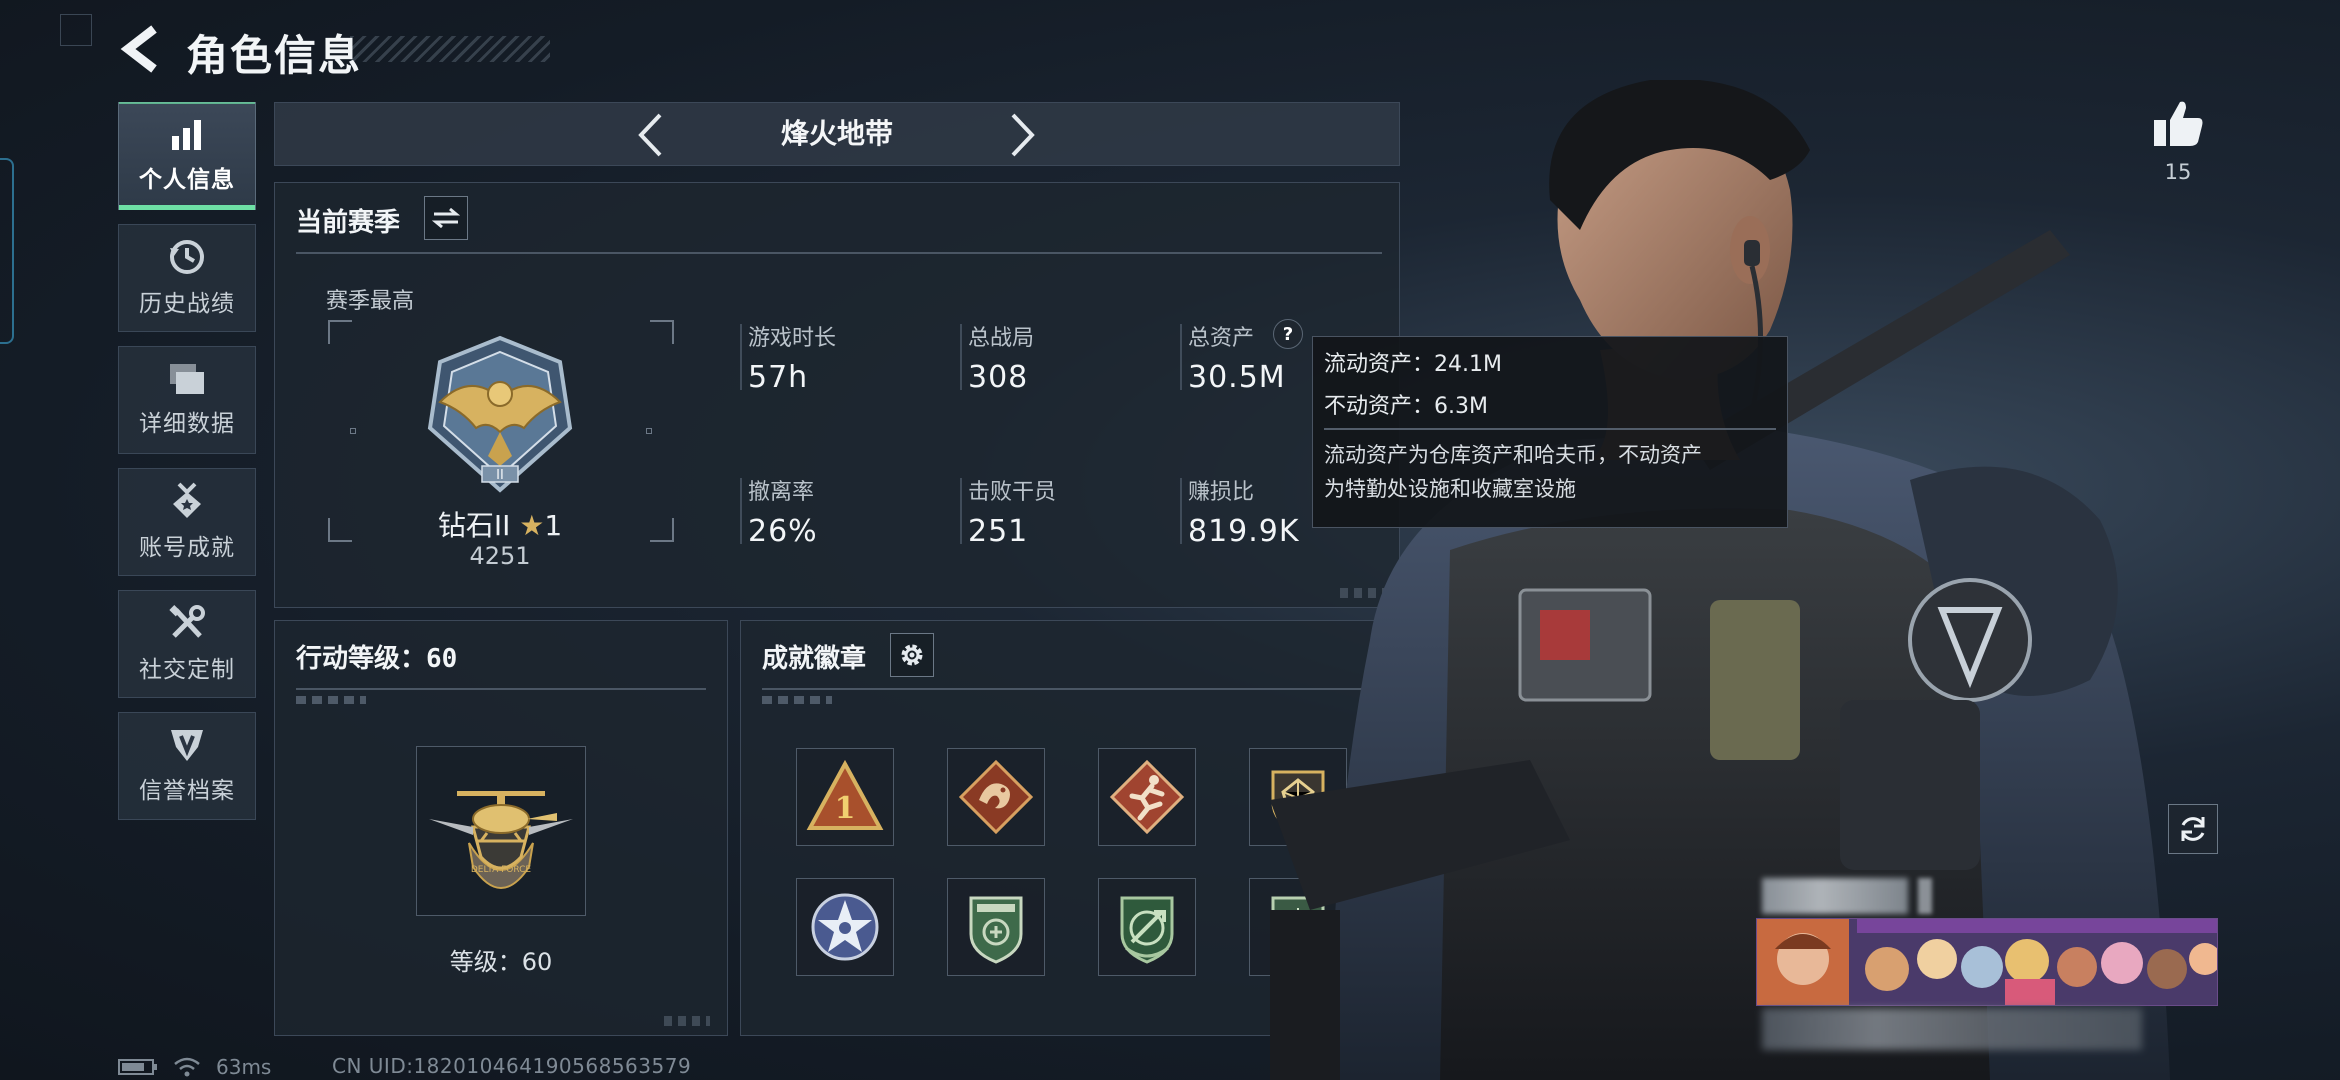 This screenshot has width=2340, height=1080. What do you see at coordinates (783, 511) in the screenshot?
I see `stat-extract-rate: 撤离率 26%` at bounding box center [783, 511].